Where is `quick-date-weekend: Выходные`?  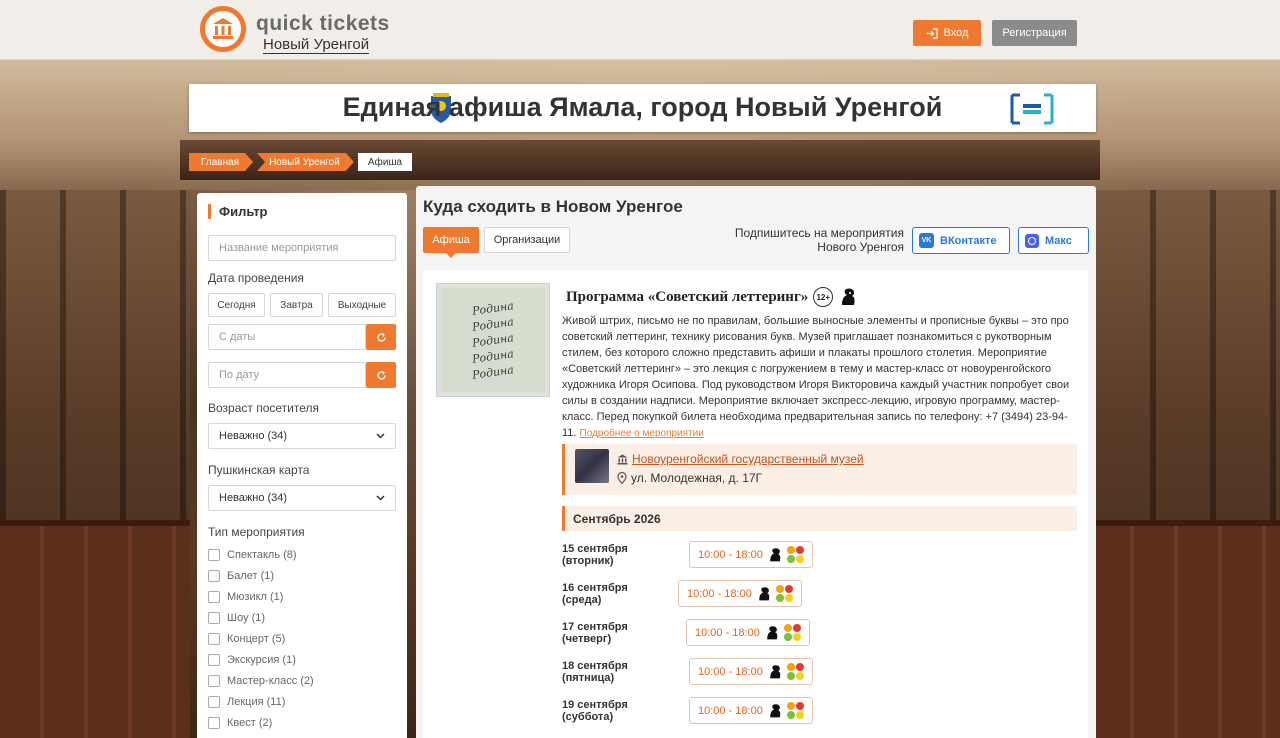 quick-date-weekend: Выходные is located at coordinates (362, 305).